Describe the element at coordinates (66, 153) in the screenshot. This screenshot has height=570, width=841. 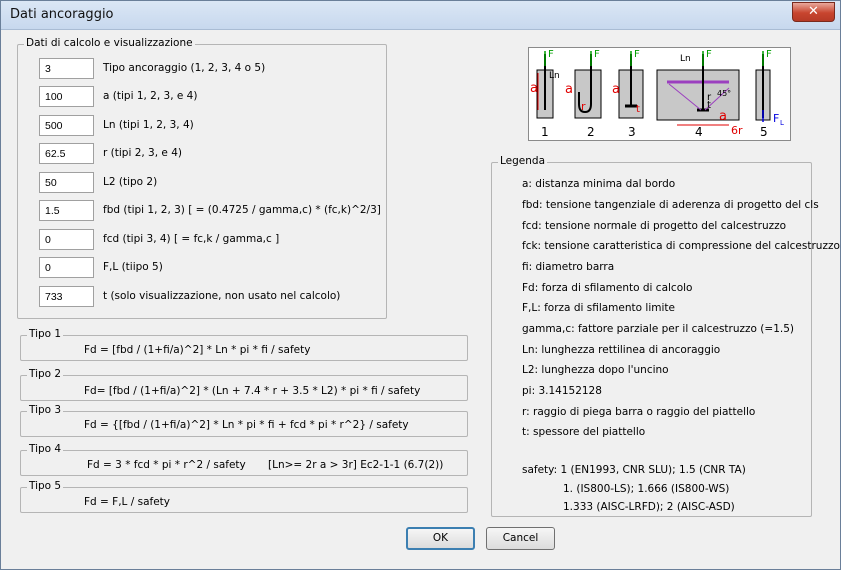
I see `r-input` at that location.